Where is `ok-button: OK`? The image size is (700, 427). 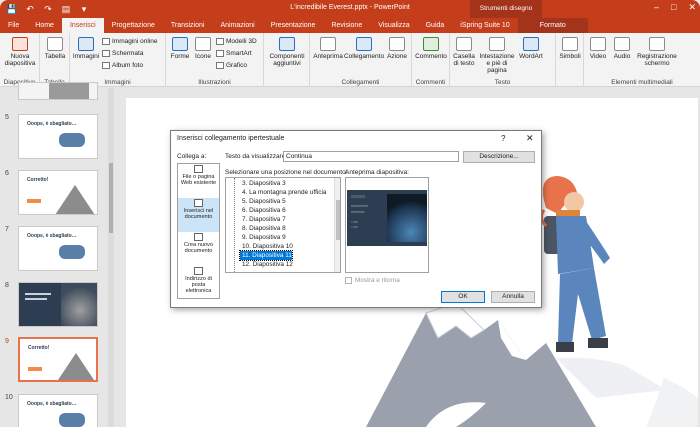 ok-button: OK is located at coordinates (463, 297).